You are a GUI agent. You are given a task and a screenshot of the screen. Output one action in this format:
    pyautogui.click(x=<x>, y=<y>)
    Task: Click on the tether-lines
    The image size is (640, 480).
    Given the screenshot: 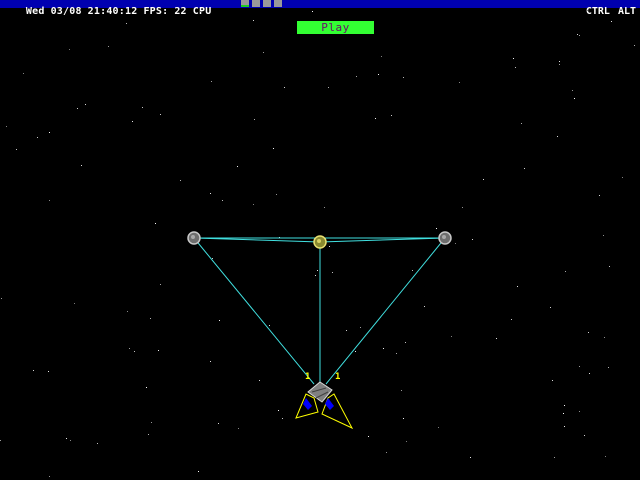 What is the action you would take?
    pyautogui.click(x=319, y=311)
    